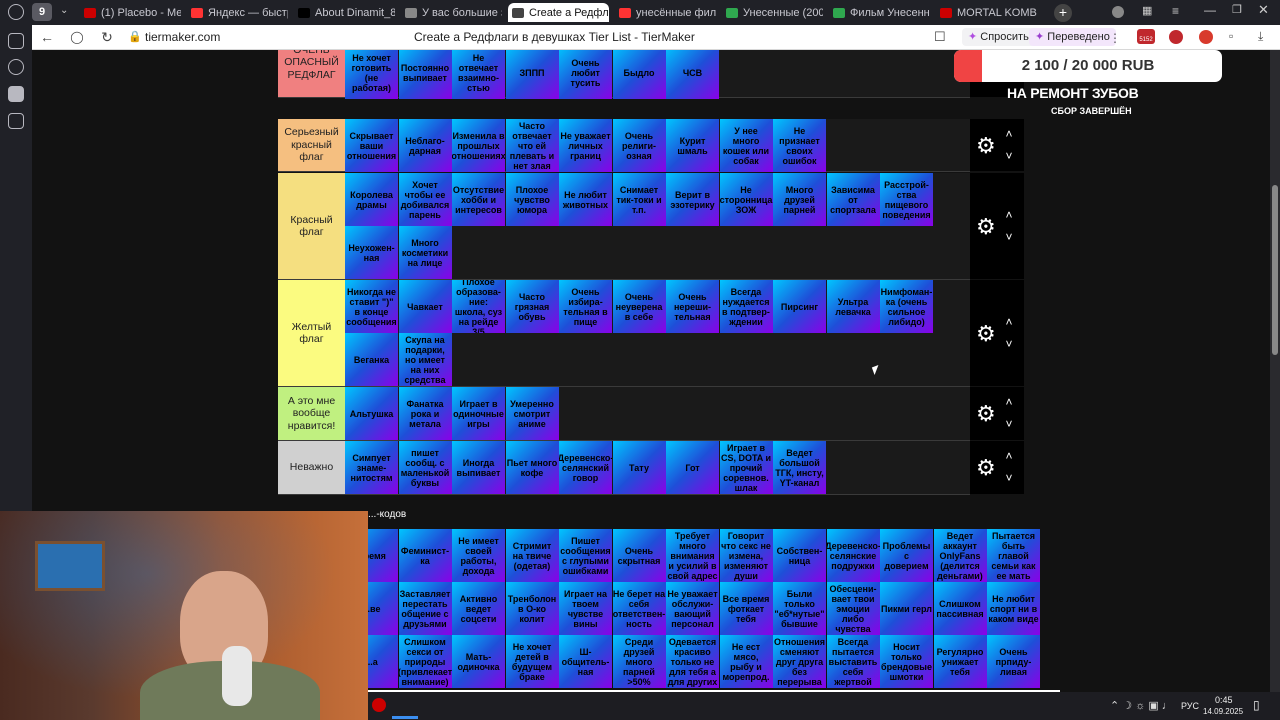  Describe the element at coordinates (425, 555) in the screenshot. I see `pool-card: Феминист-ка` at that location.